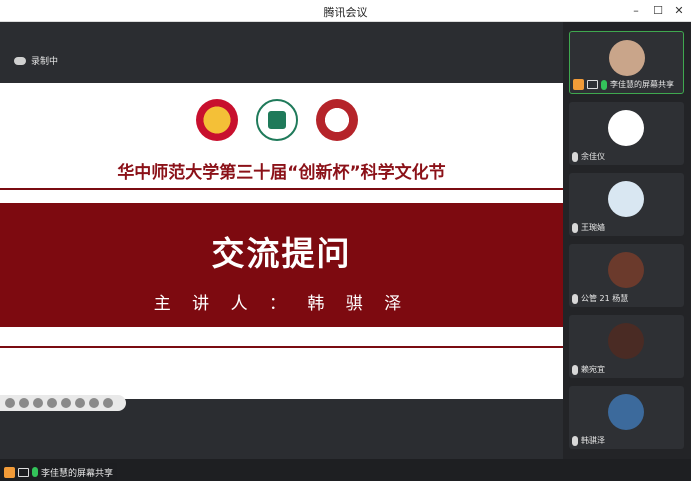  I want to click on annotation-toolbar, so click(63, 403).